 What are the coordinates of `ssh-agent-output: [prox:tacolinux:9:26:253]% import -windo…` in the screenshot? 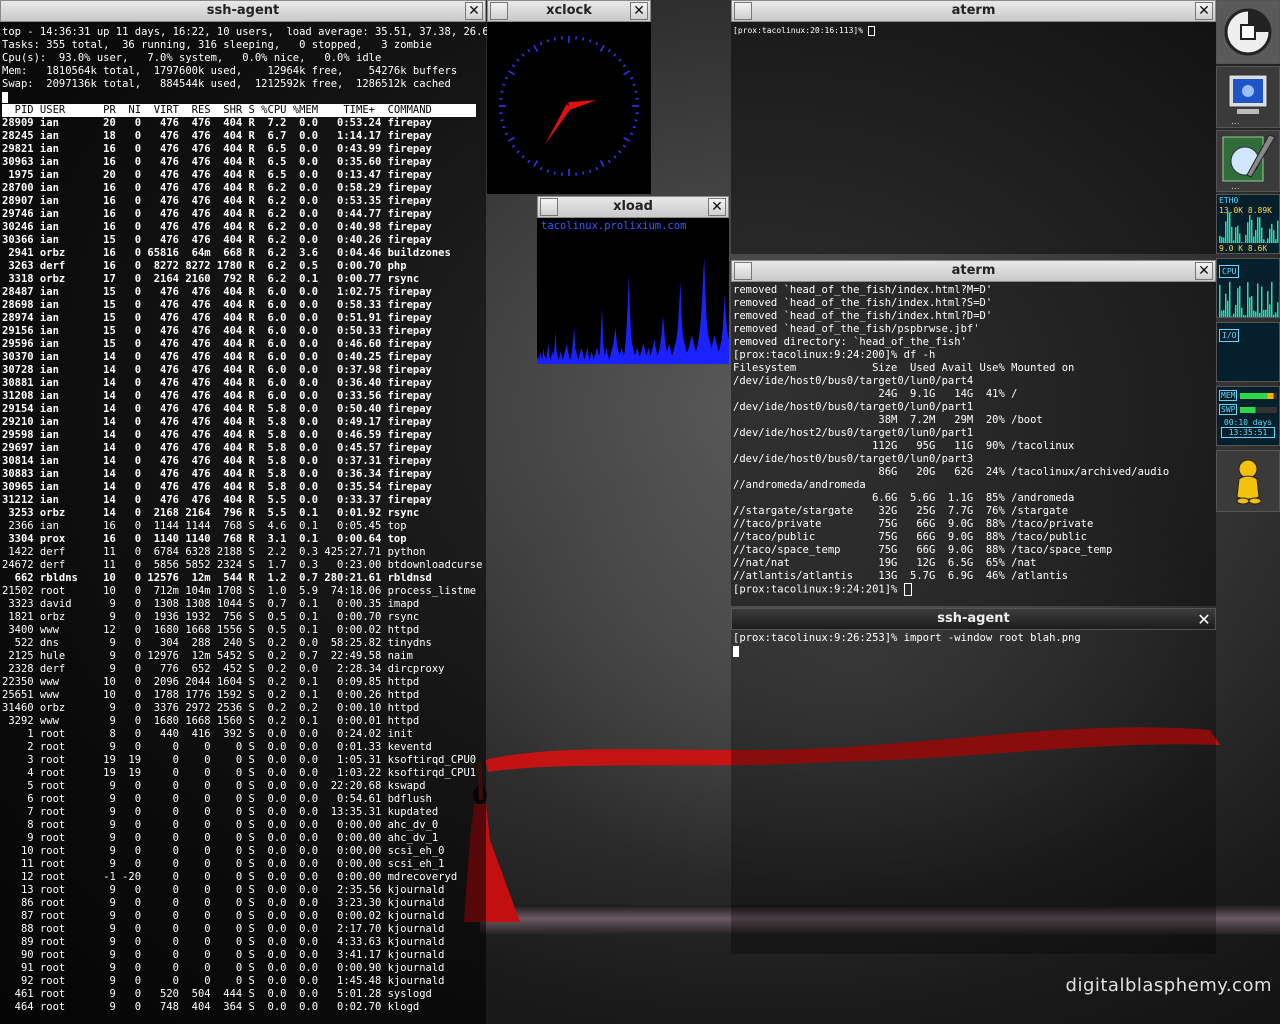 It's located at (973, 792).